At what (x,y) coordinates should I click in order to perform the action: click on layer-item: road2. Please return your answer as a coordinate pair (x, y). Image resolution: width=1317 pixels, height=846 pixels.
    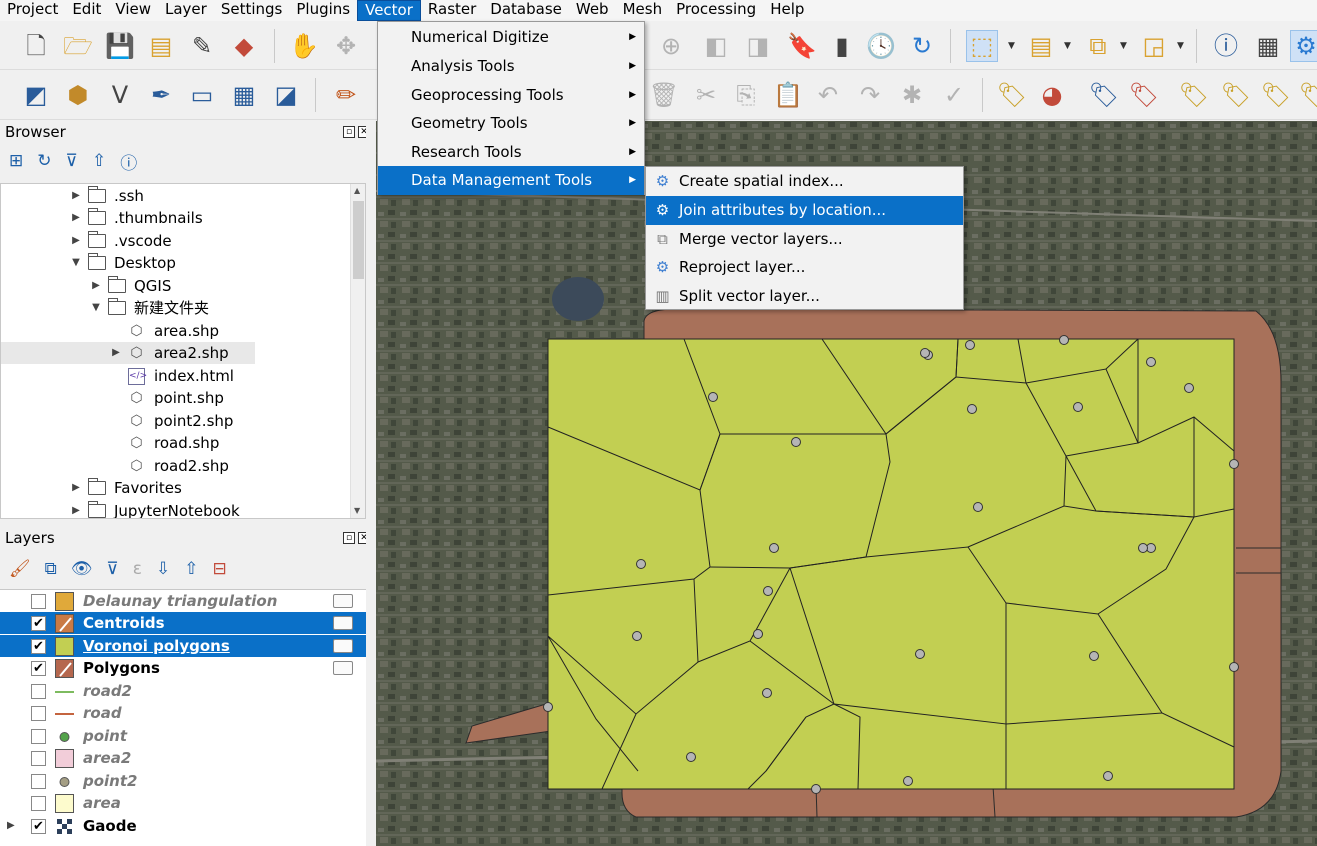
    Looking at the image, I should click on (183, 691).